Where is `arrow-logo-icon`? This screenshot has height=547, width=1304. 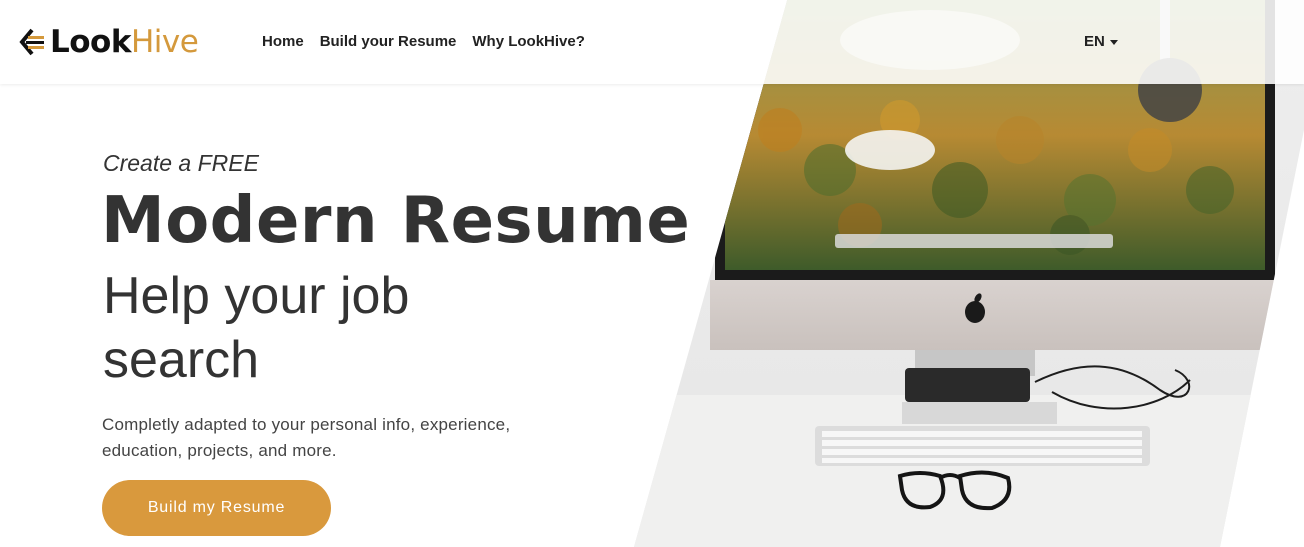 arrow-logo-icon is located at coordinates (31, 42).